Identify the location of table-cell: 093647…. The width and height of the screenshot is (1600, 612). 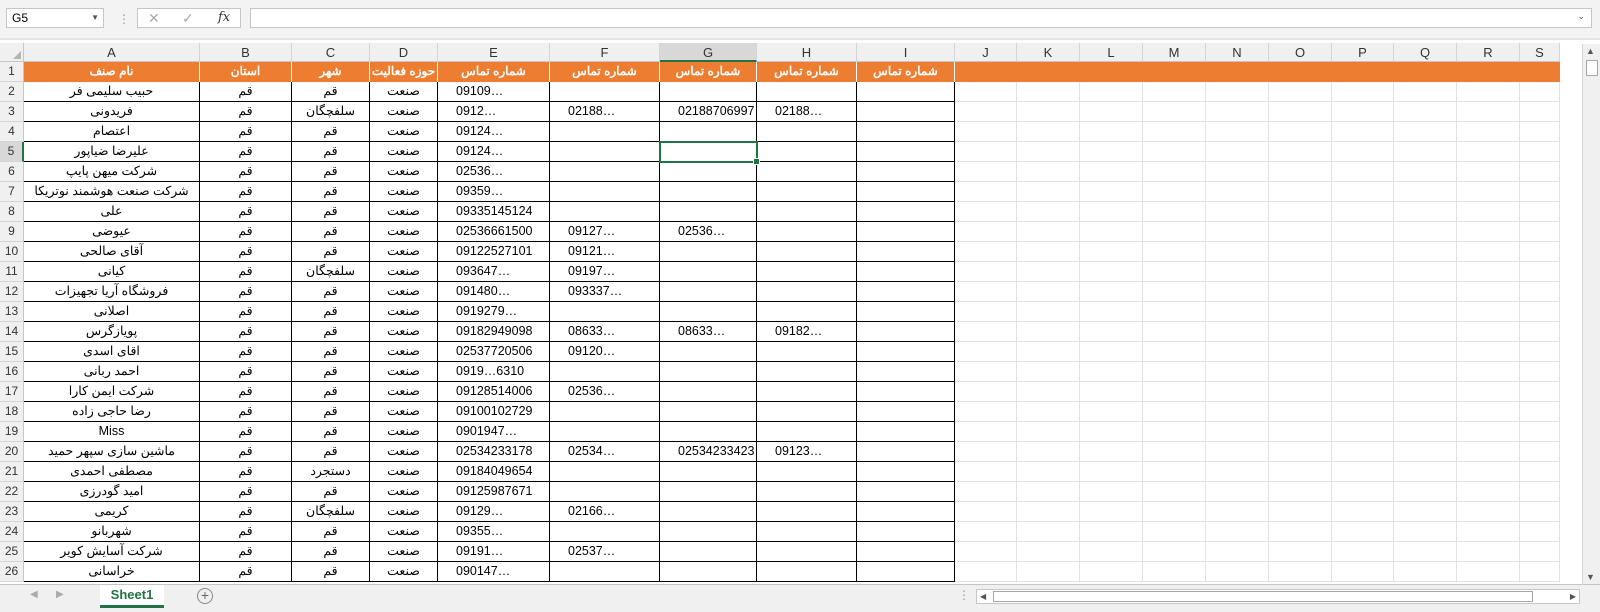
(494, 272).